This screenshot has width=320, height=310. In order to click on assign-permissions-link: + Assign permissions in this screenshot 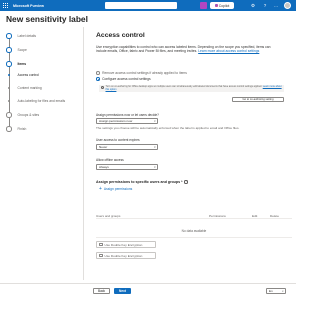, I will do `click(116, 189)`.